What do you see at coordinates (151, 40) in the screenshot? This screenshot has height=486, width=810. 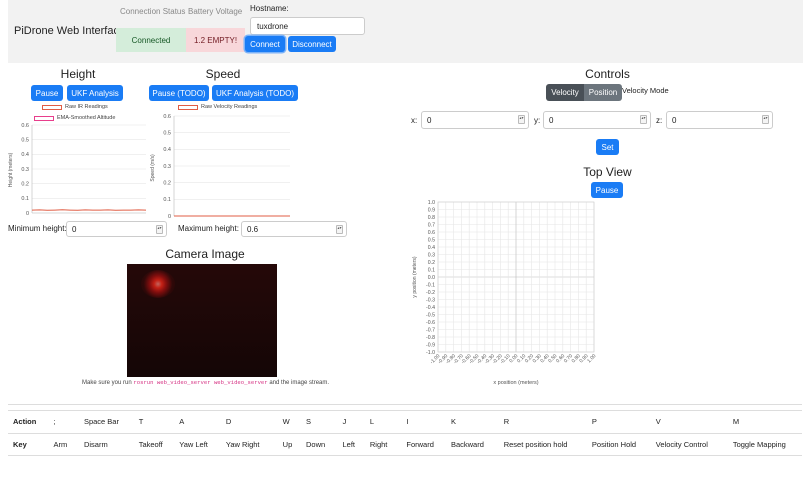 I see `connection-status-value: Connected` at bounding box center [151, 40].